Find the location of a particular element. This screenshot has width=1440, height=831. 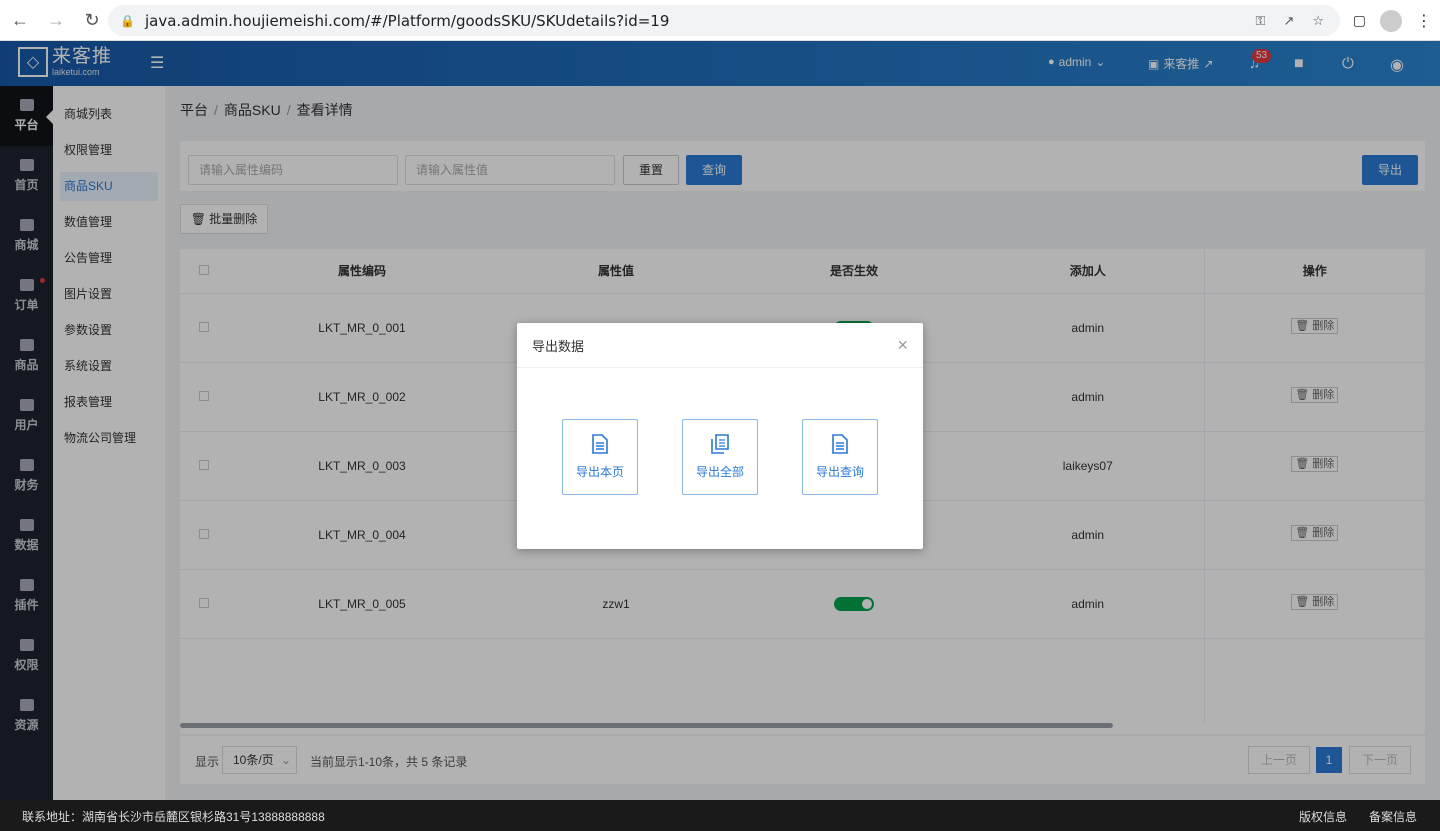

profile-icon is located at coordinates (1391, 20).